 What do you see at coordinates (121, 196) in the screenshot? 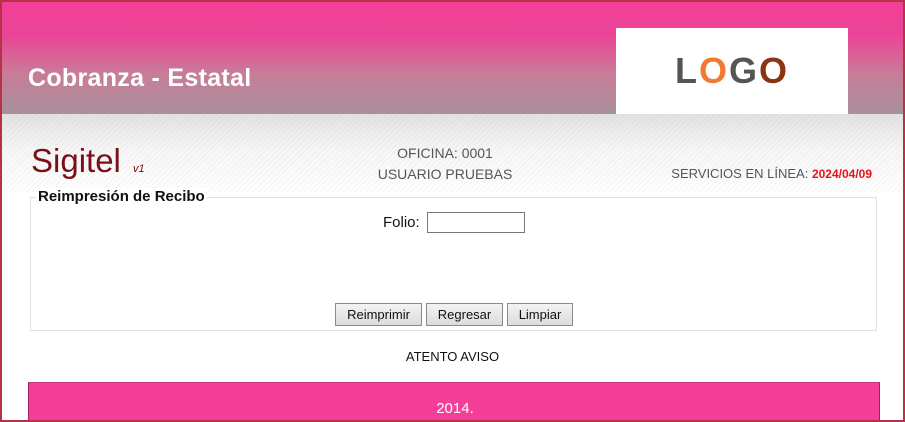
I see `panel-legend: Reimpresión de Recibo` at bounding box center [121, 196].